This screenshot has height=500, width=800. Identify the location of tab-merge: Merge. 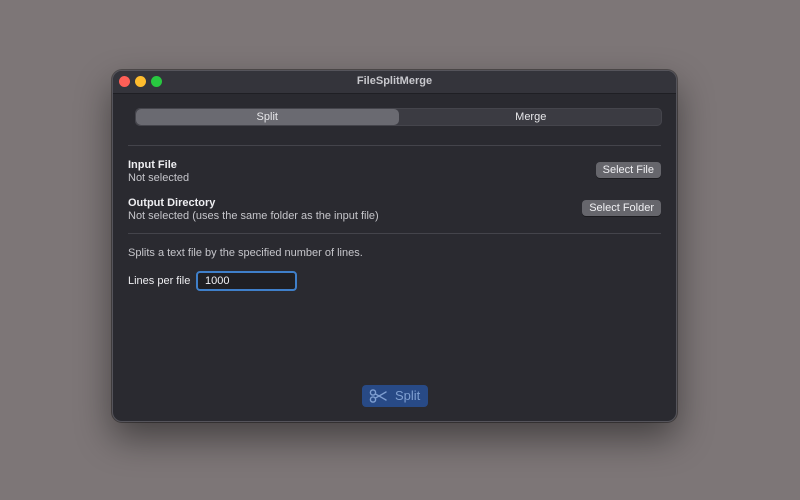
(531, 117).